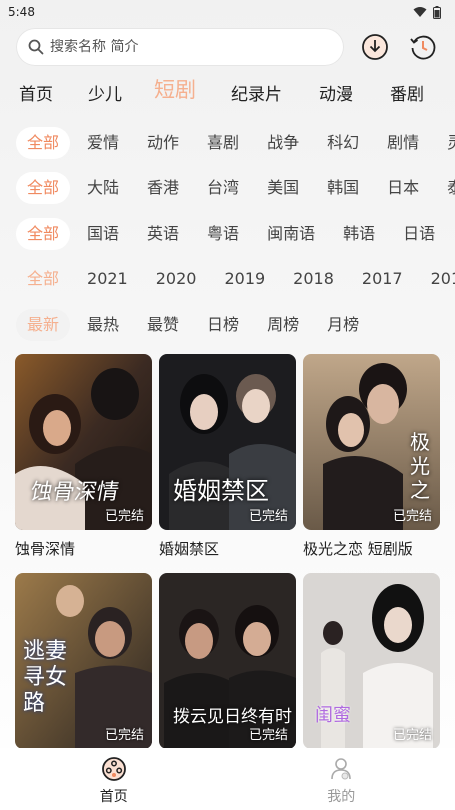 Image resolution: width=455 pixels, height=810 pixels. What do you see at coordinates (343, 143) in the screenshot?
I see `genre-chip: 科幻` at bounding box center [343, 143].